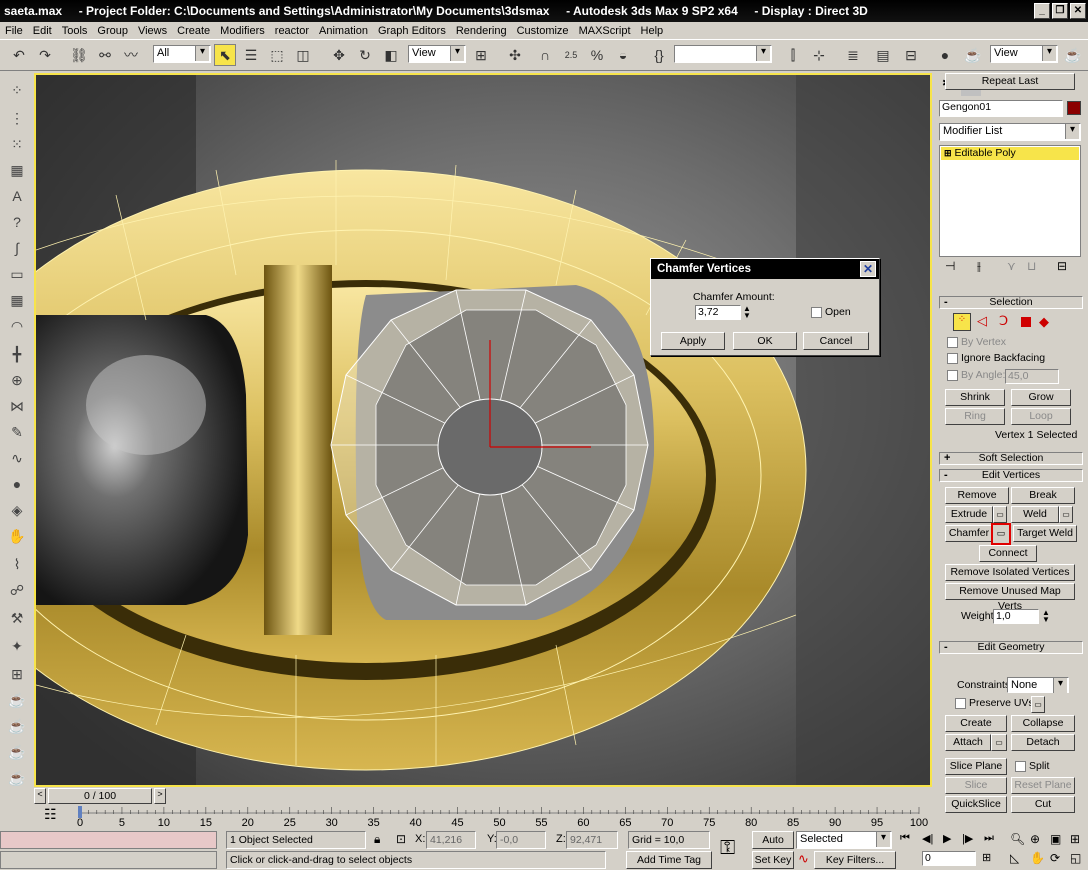  What do you see at coordinates (1075, 839) in the screenshot?
I see `zoom-extents-all-icon: ⊞` at bounding box center [1075, 839].